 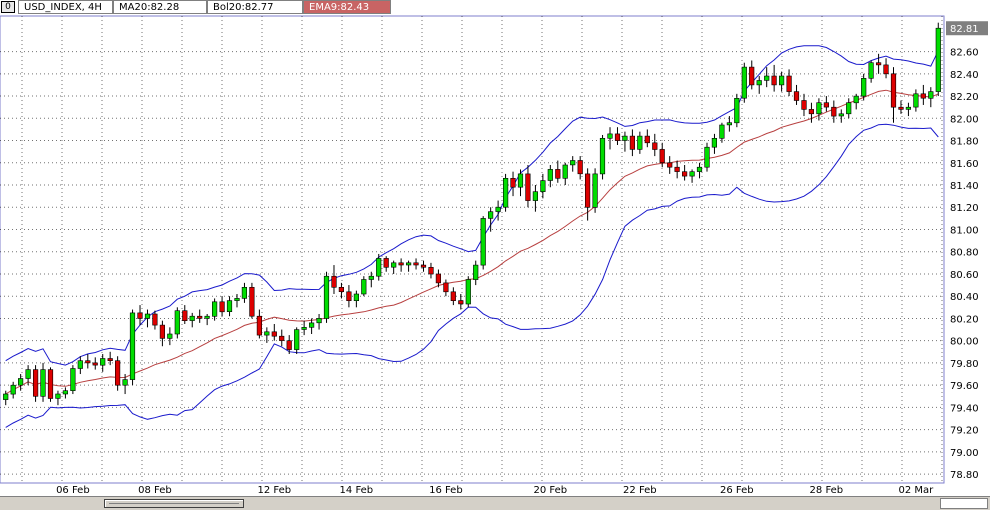 I want to click on ema-indicator-tab: EMA9:82.43, so click(x=347, y=7).